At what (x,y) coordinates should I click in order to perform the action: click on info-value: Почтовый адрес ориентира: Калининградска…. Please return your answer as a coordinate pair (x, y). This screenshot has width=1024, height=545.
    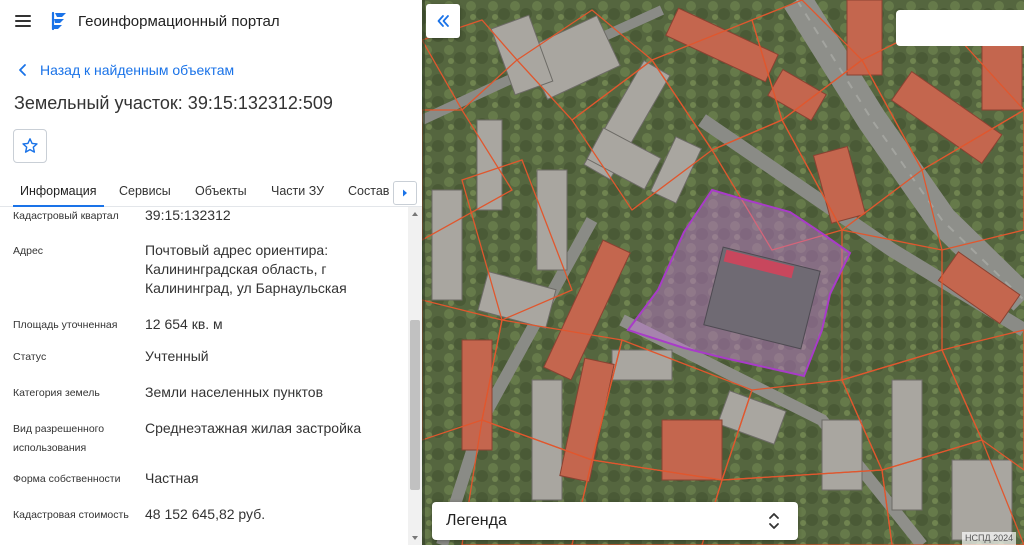
    Looking at the image, I should click on (246, 269).